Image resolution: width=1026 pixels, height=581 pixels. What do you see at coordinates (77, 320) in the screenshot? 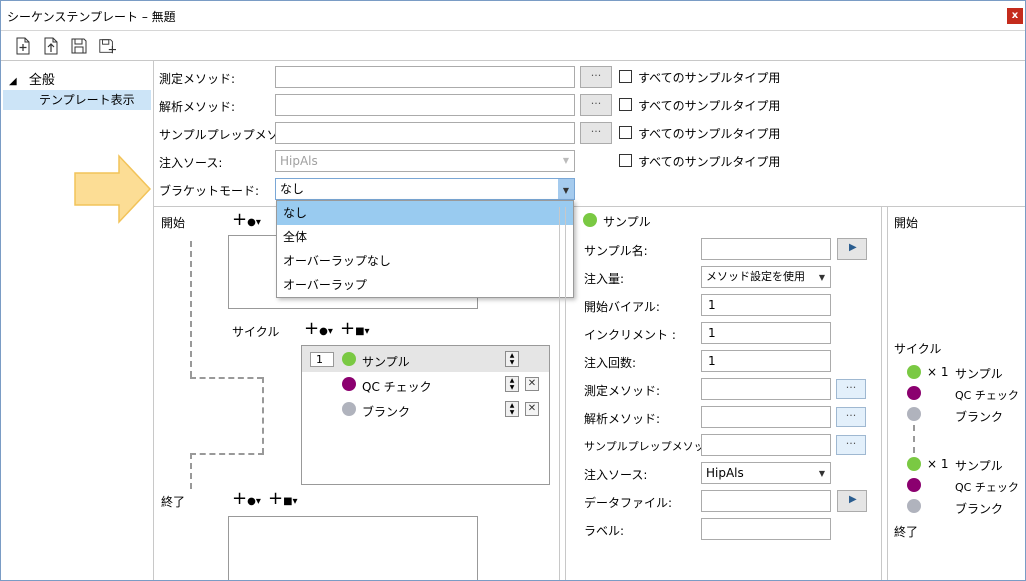
I see `navigation-tree: ◢ 全般 テンプレート表示` at bounding box center [77, 320].